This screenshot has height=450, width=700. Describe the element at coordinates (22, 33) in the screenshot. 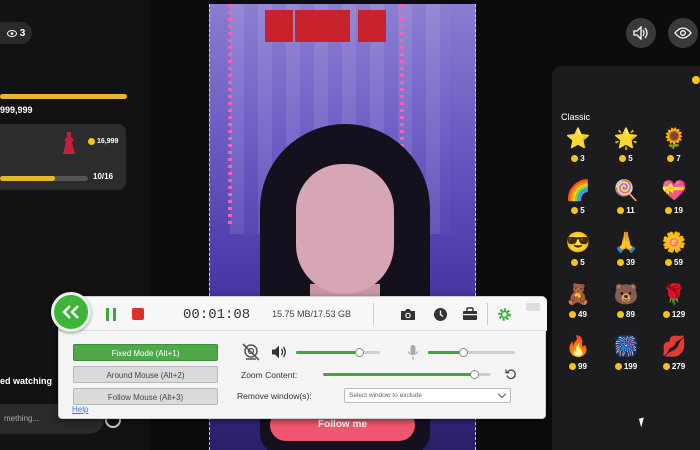

I see `viewer-count: 3` at that location.